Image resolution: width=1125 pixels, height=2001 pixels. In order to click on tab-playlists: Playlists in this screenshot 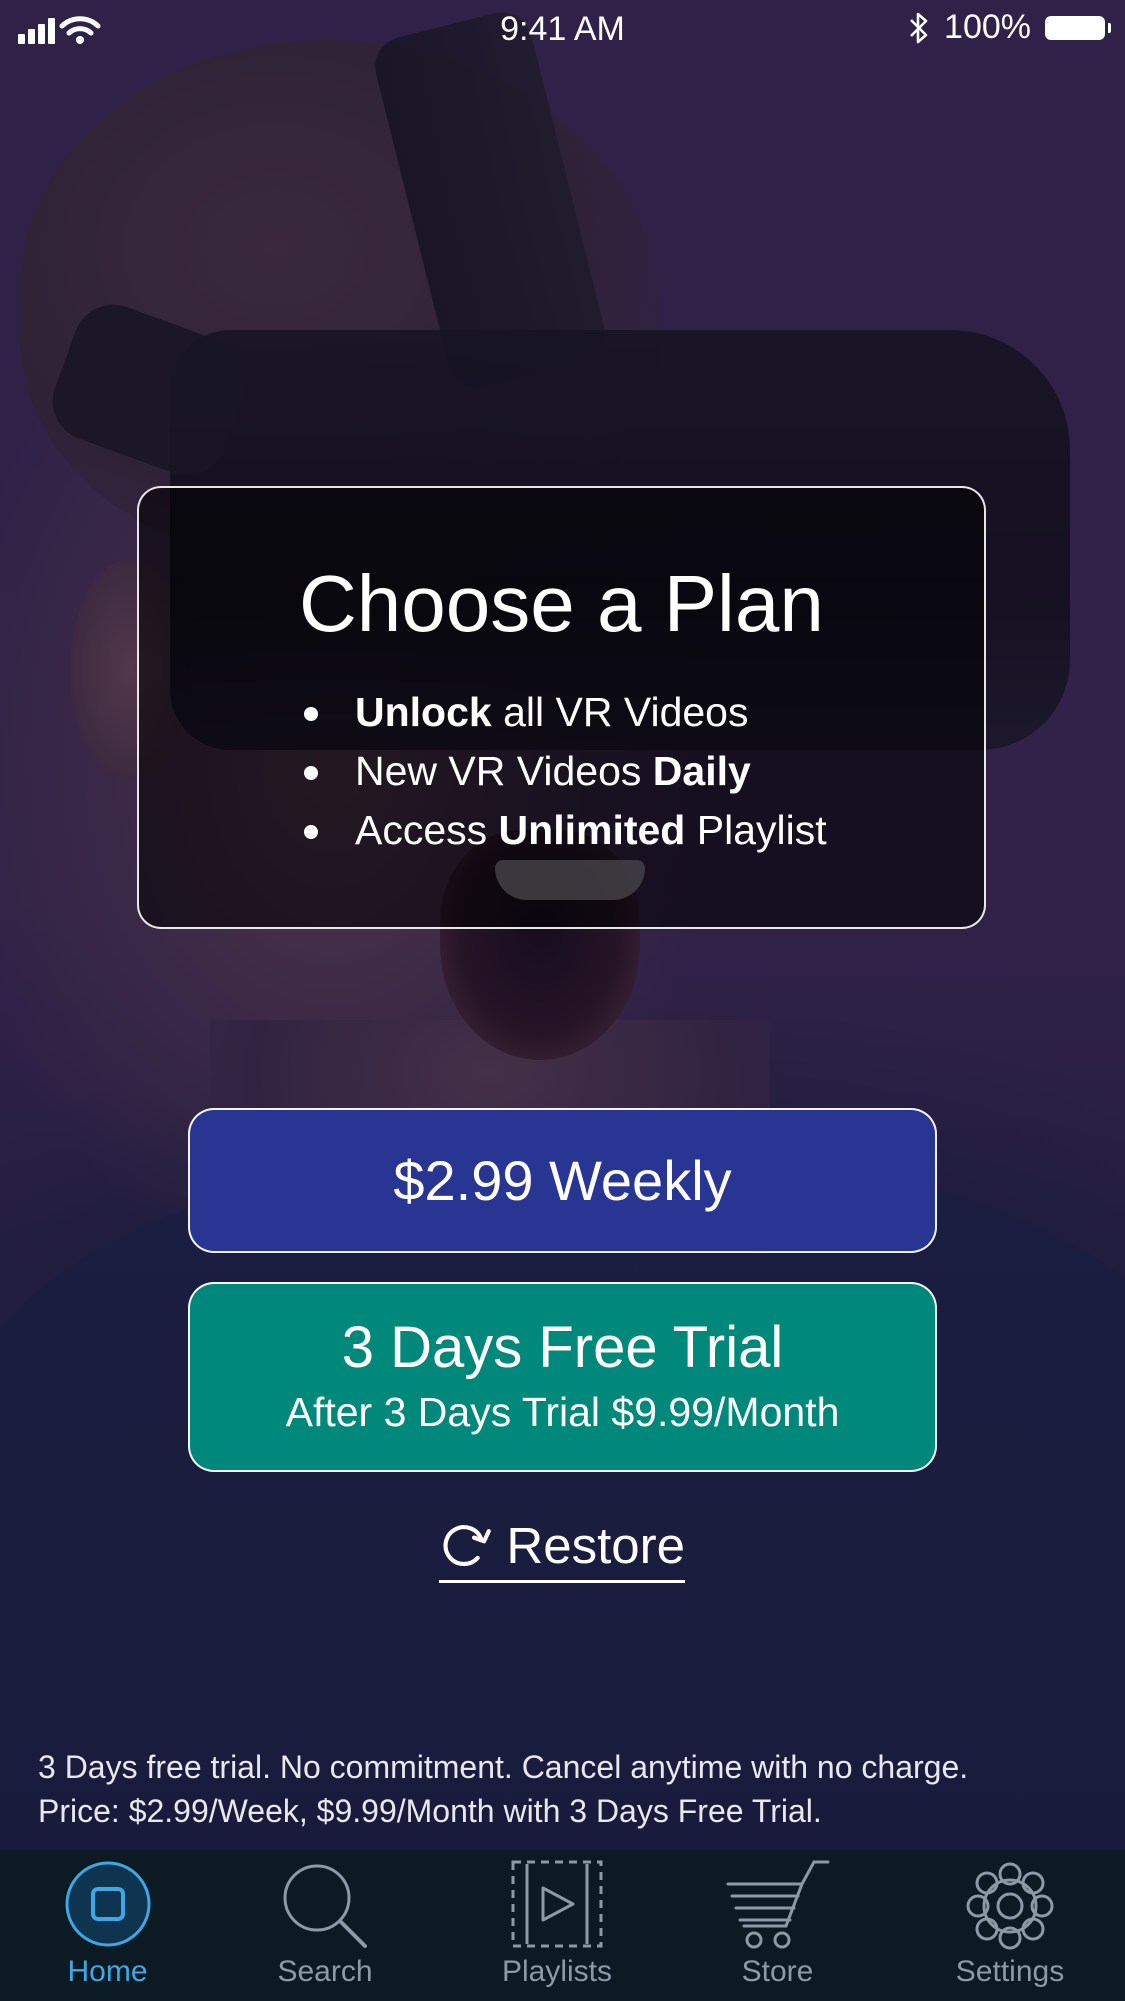, I will do `click(557, 1925)`.